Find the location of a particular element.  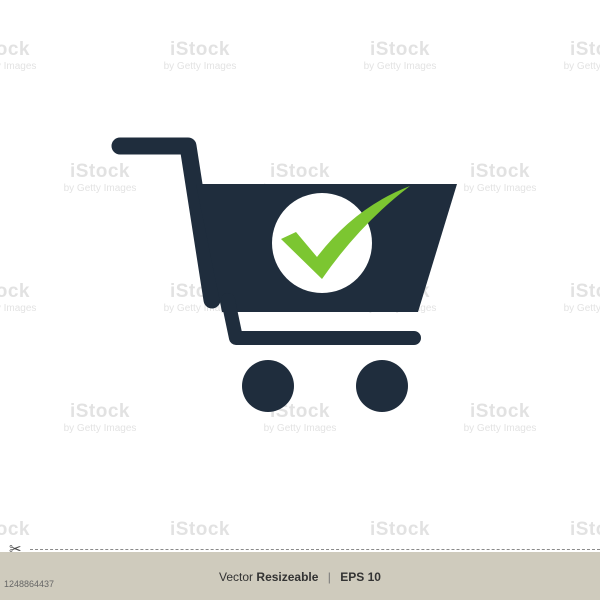

caption-format: EPS 10 is located at coordinates (360, 577).